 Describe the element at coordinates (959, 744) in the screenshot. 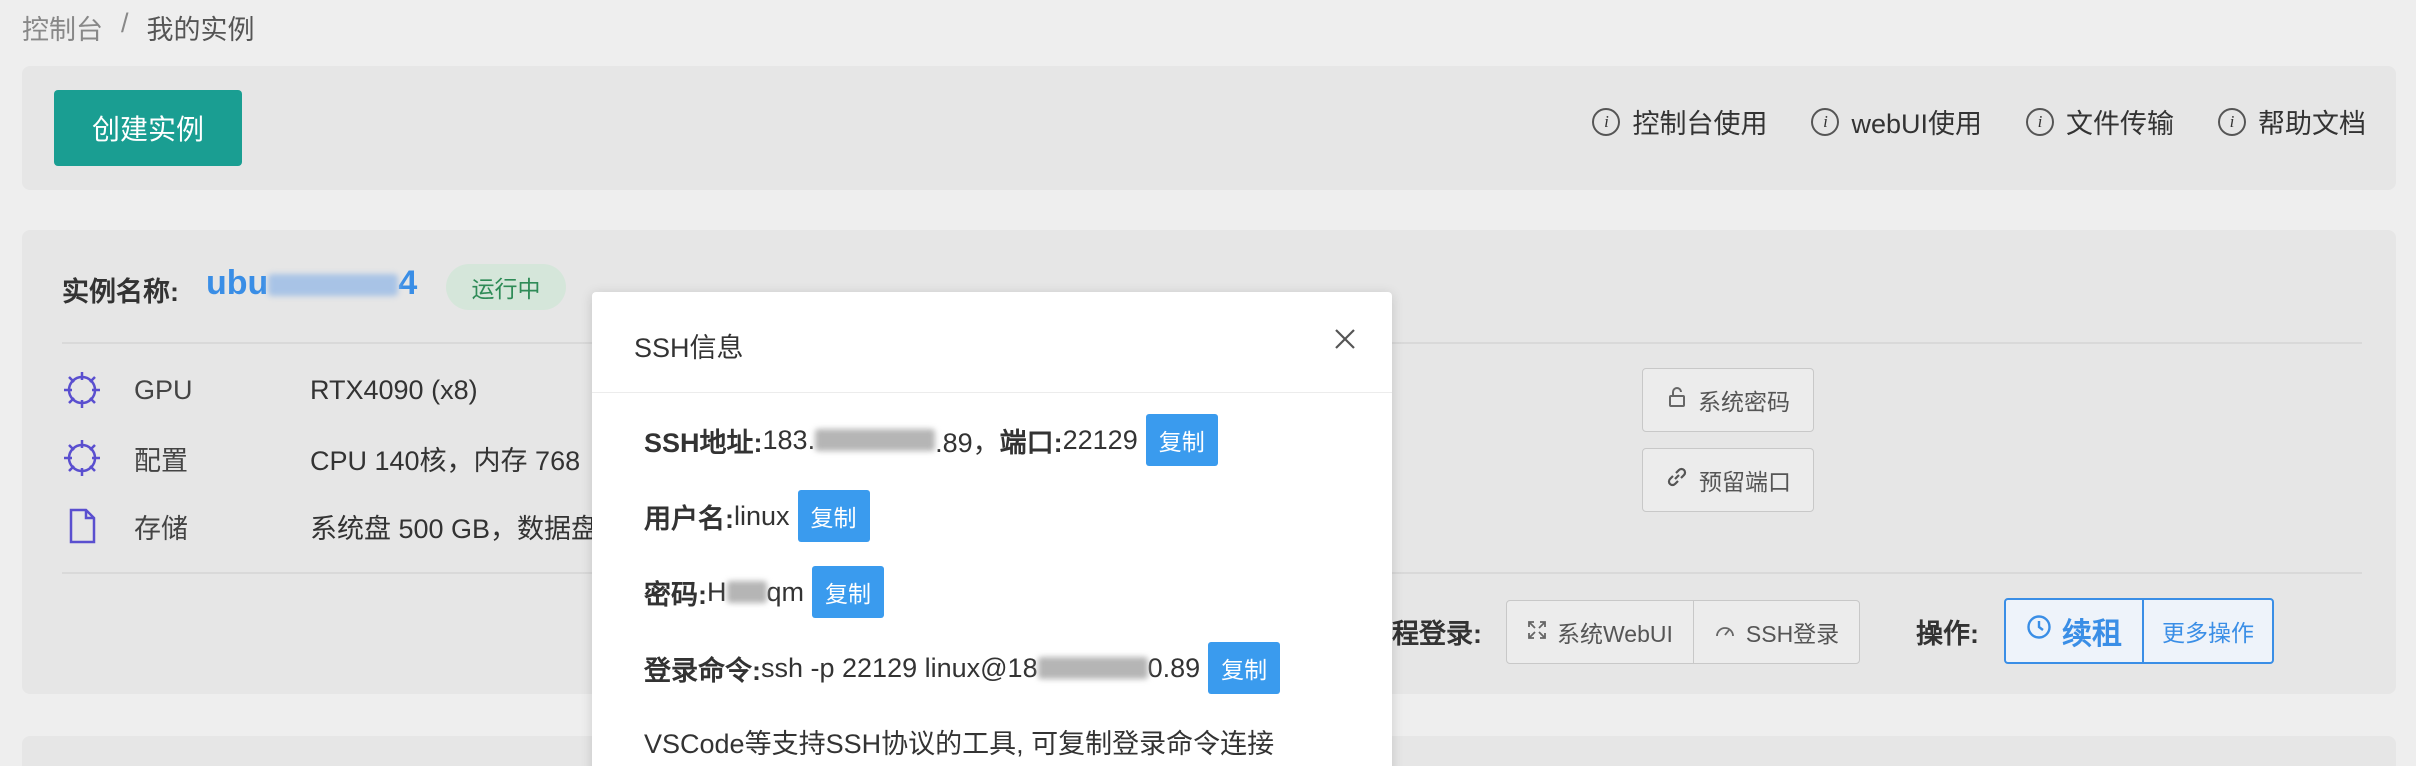

I see `vscode-note: VSCode等支持SSH协议的工具, 可复制登录命令连接` at that location.